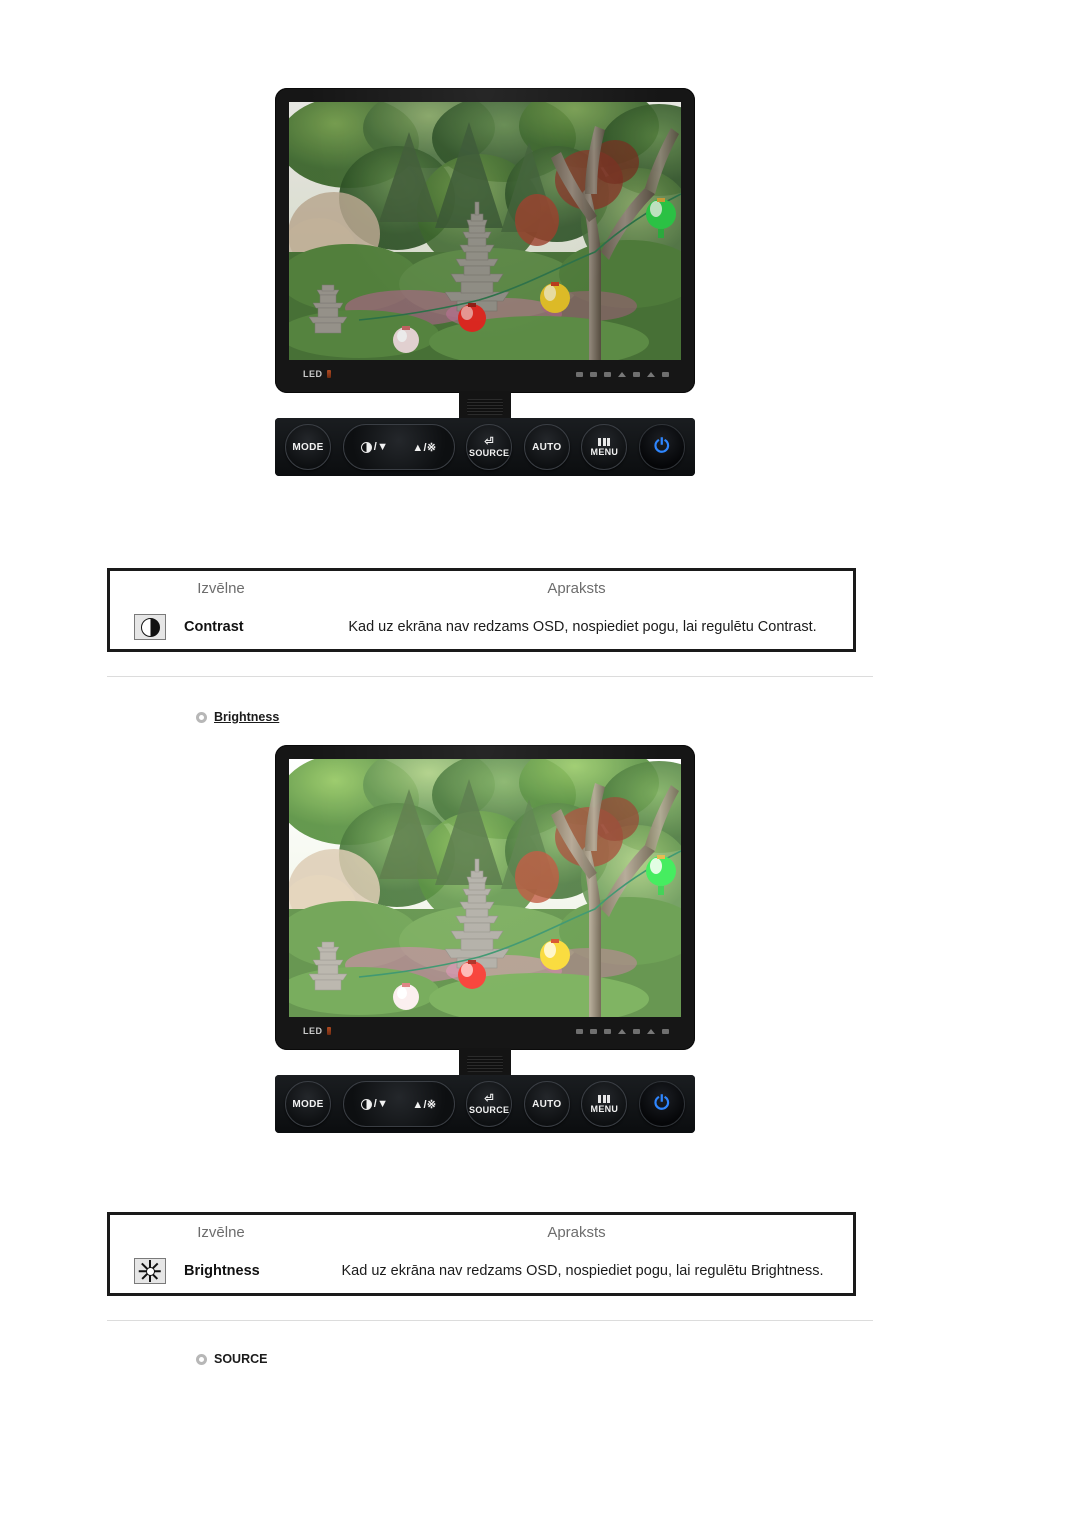  I want to click on contrast-osd-icon-cell, so click(150, 627).